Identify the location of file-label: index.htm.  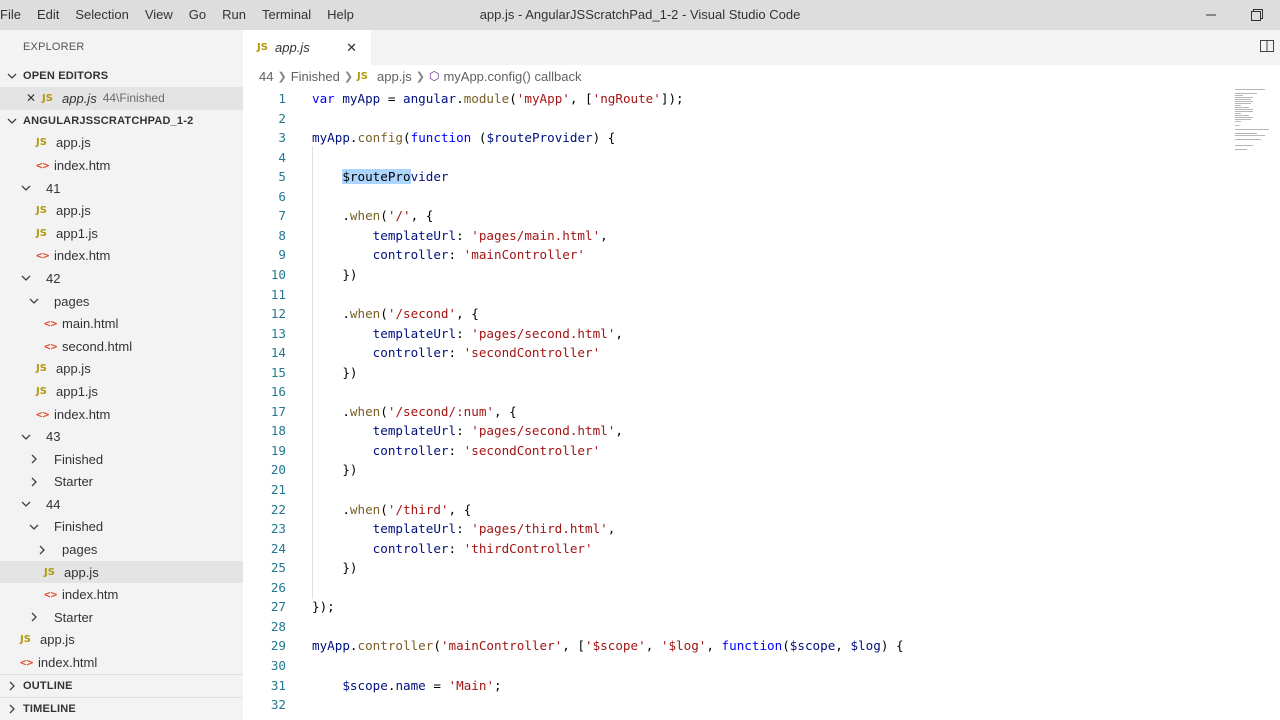
(82, 256).